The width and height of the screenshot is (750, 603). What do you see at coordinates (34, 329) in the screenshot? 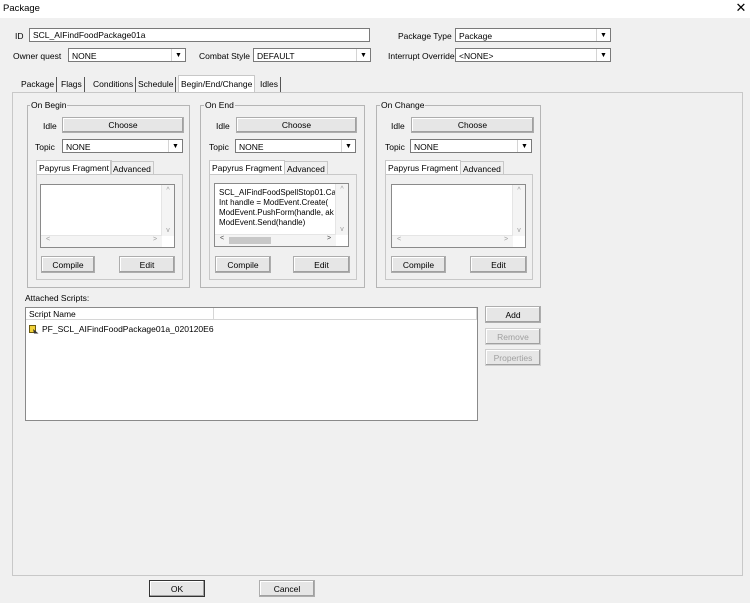
I see `script-icon` at bounding box center [34, 329].